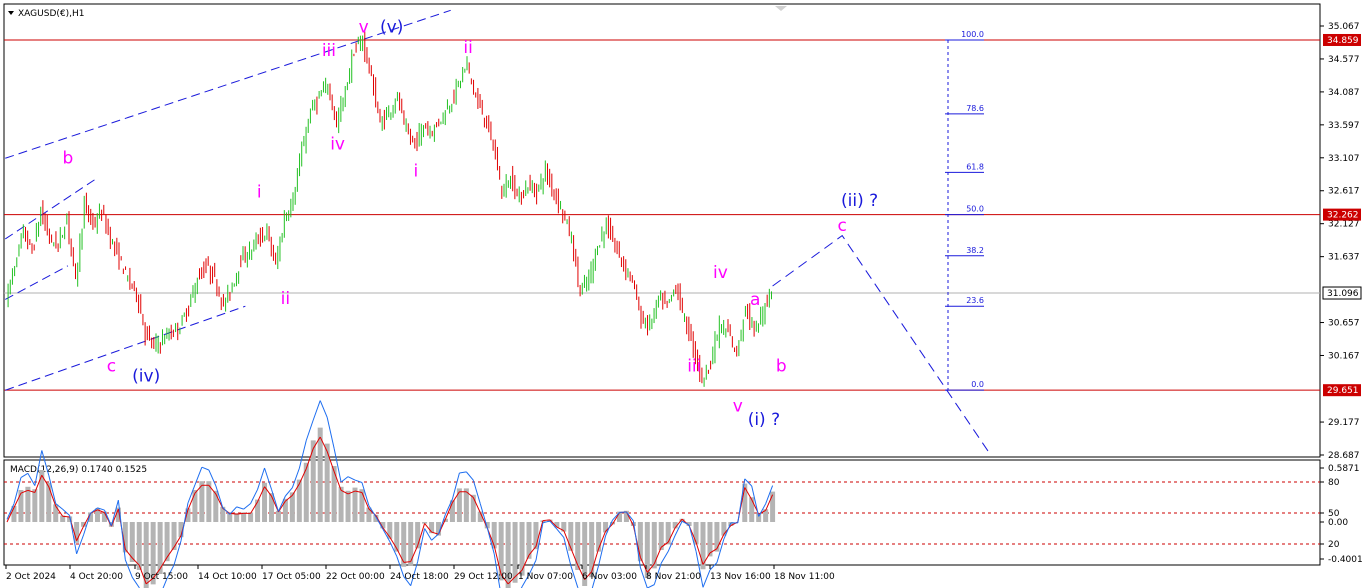  What do you see at coordinates (96, 577) in the screenshot?
I see `time-tick-label: 4 Oct 20:00` at bounding box center [96, 577].